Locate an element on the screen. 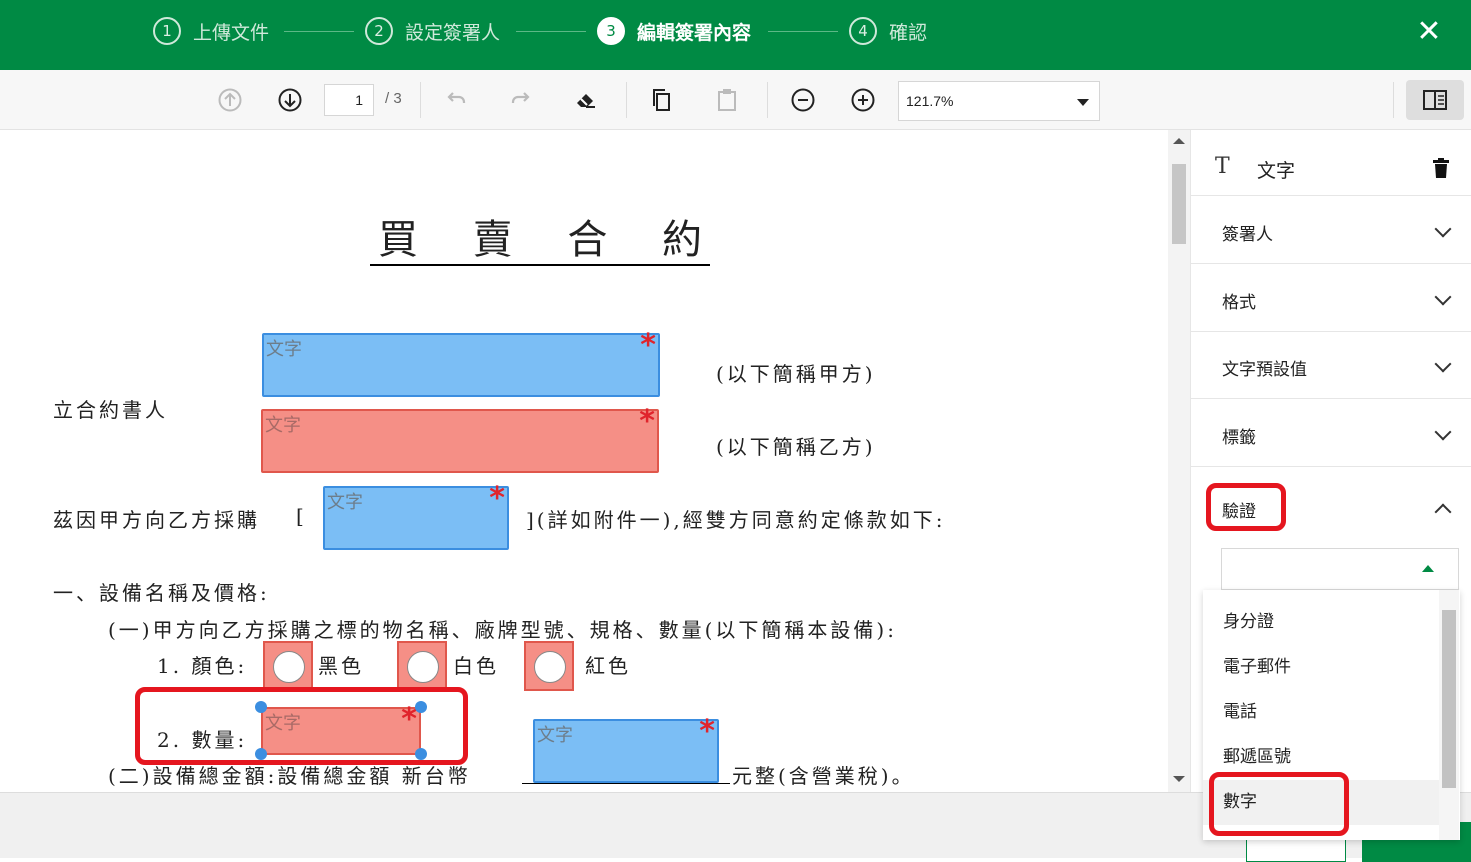  page-down-icon is located at coordinates (290, 100).